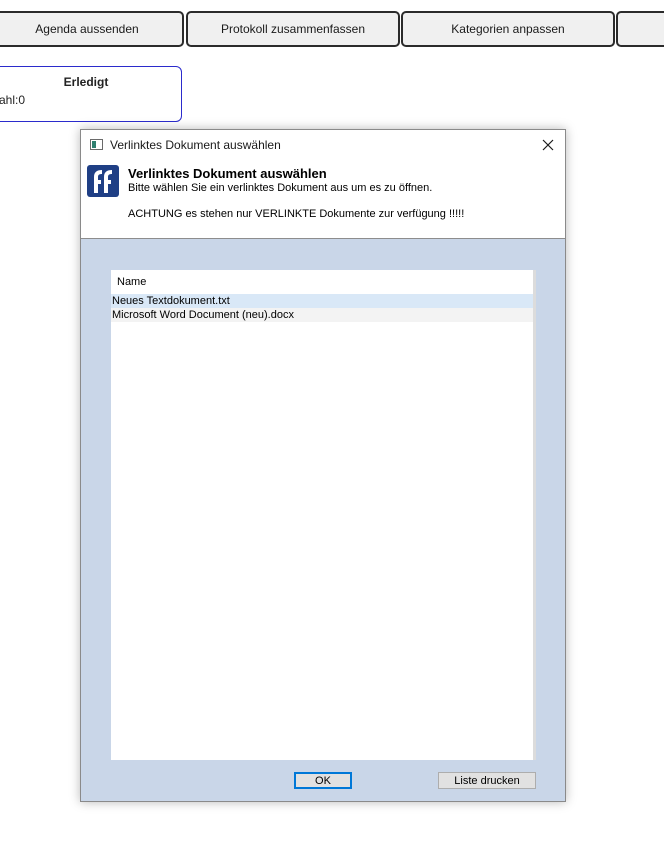 The height and width of the screenshot is (858, 664). Describe the element at coordinates (323, 145) in the screenshot. I see `dialog-titlebar: Verlinktes Dokument auswählen` at that location.